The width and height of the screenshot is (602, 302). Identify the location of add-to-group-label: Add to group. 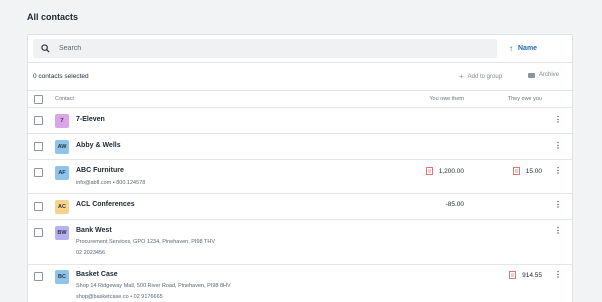
(485, 76).